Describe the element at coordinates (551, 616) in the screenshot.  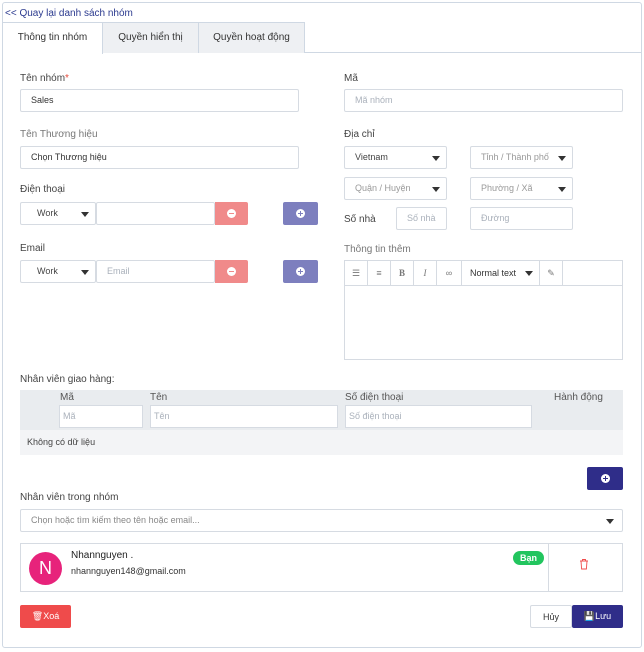
I see `cancel-button: Hủy` at that location.